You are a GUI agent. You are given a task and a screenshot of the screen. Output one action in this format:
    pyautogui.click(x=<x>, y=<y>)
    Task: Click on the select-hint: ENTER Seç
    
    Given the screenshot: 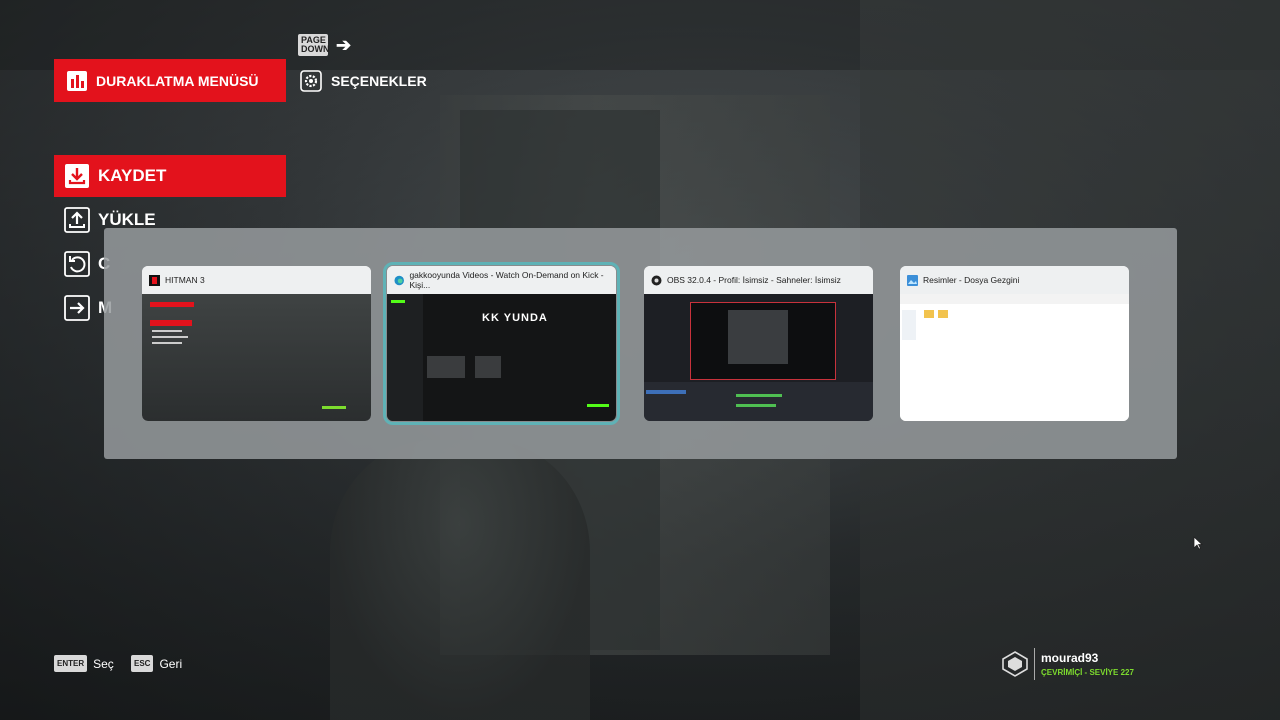 What is the action you would take?
    pyautogui.click(x=84, y=663)
    